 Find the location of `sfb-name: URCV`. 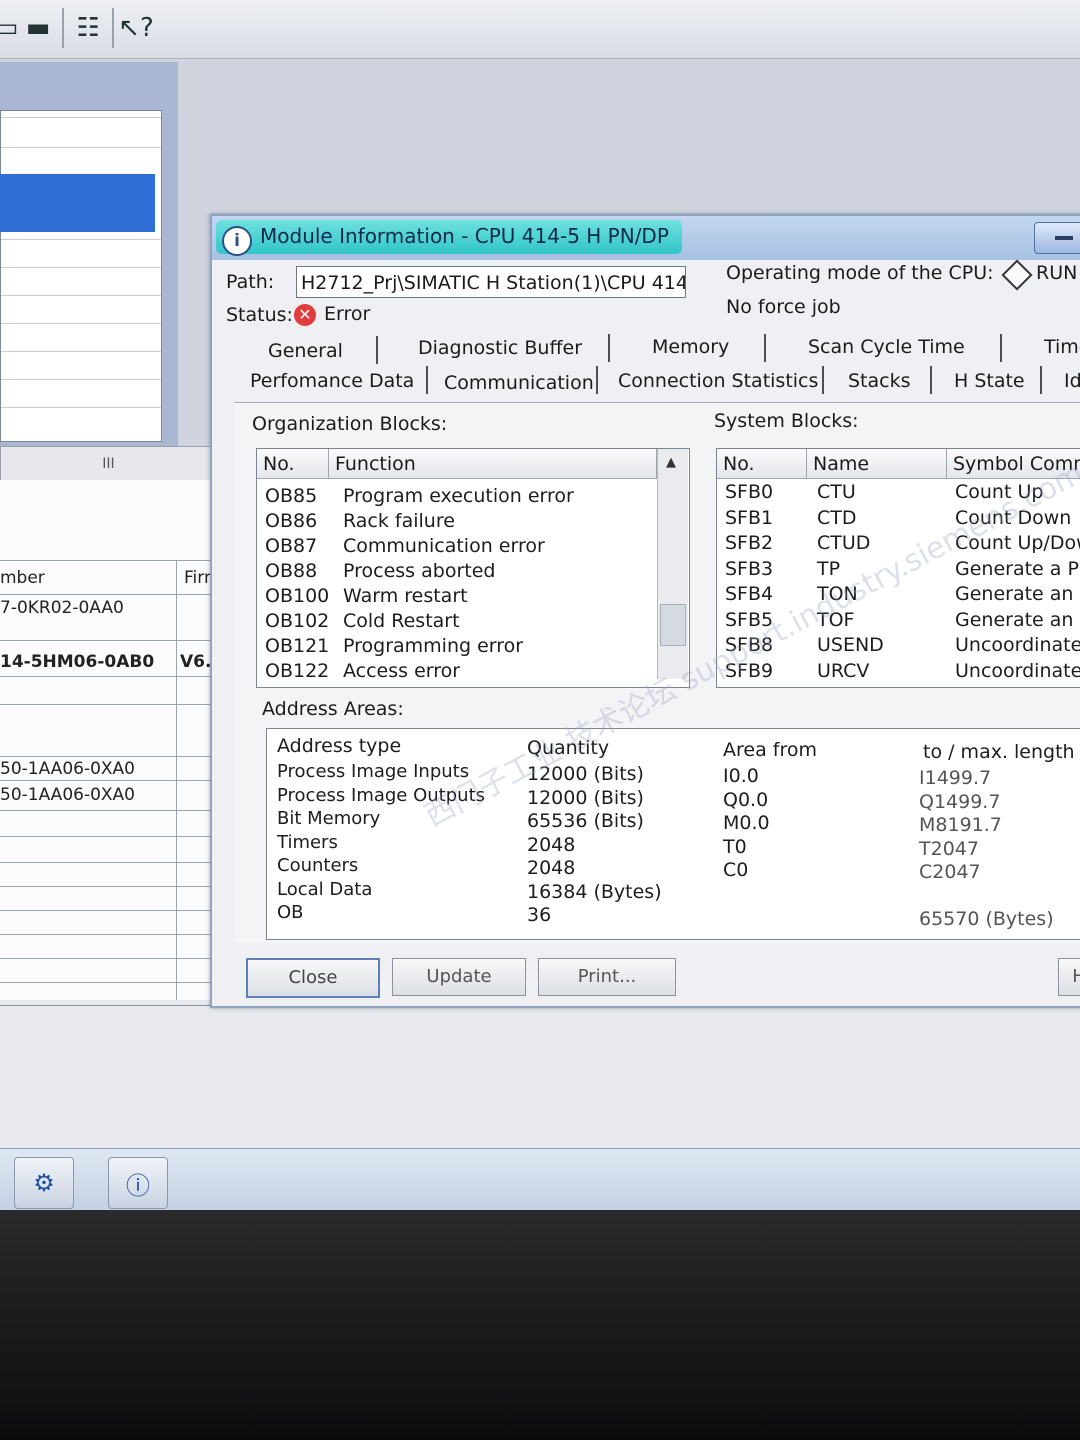

sfb-name: URCV is located at coordinates (843, 670).